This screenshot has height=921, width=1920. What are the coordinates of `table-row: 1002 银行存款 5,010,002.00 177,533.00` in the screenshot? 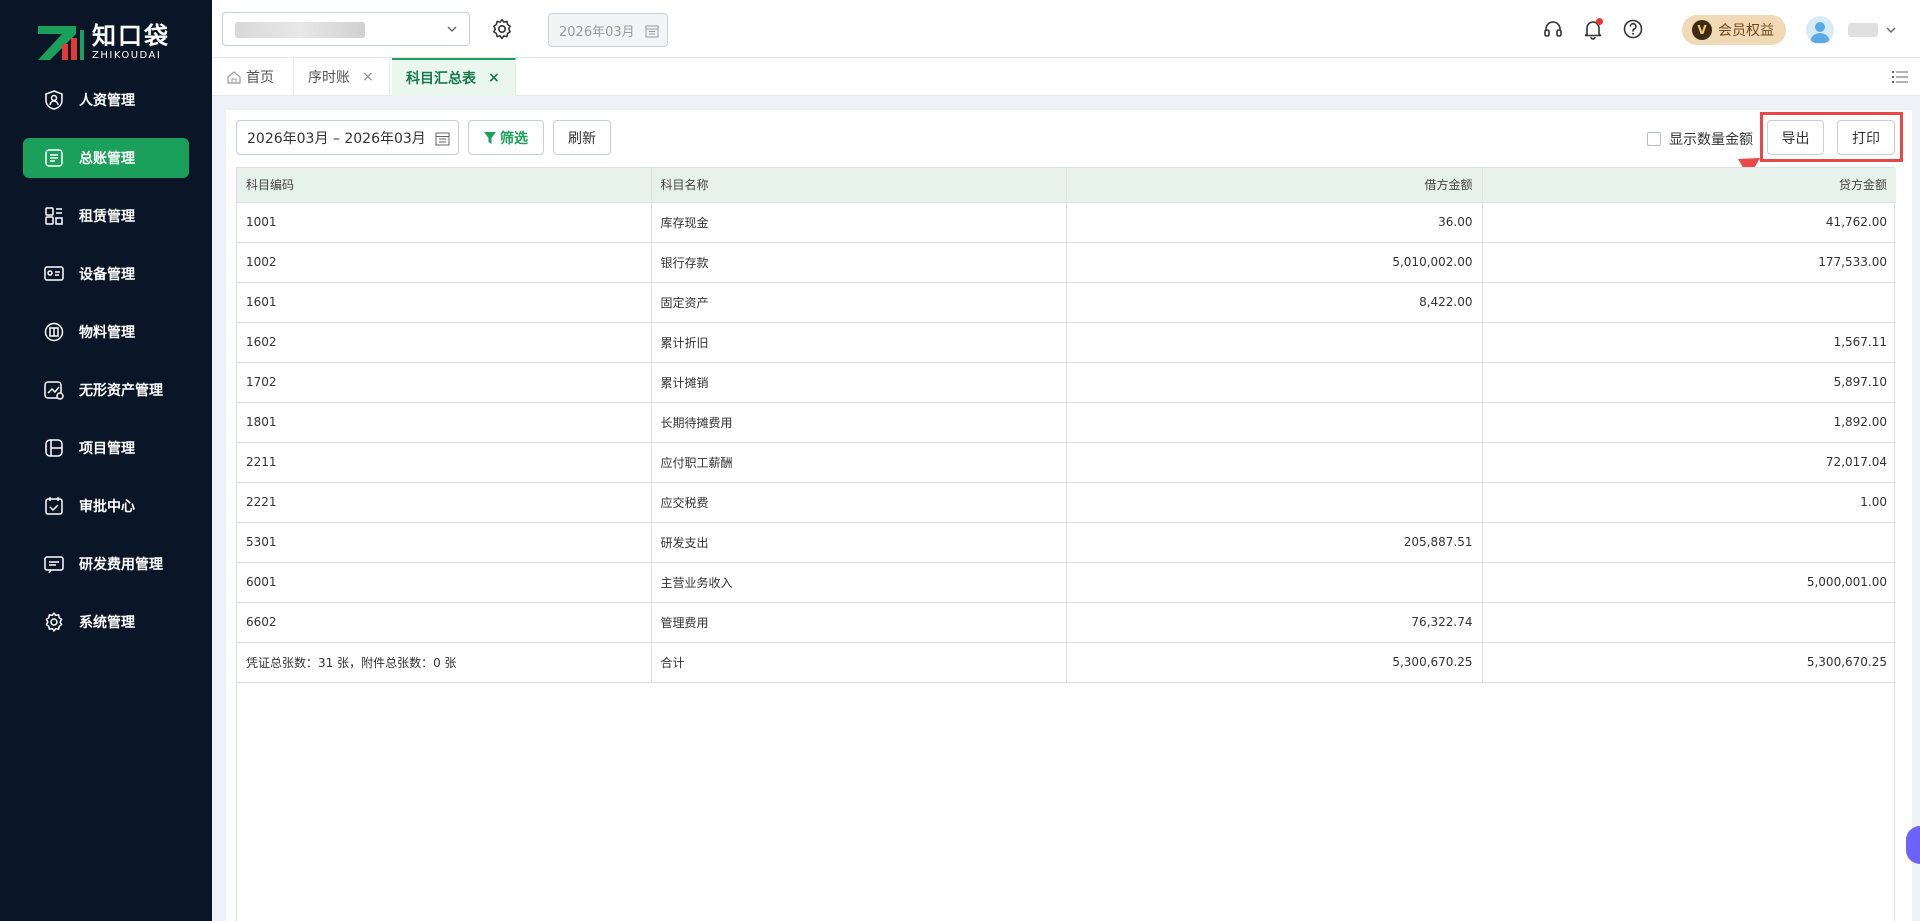 It's located at (1066, 262).